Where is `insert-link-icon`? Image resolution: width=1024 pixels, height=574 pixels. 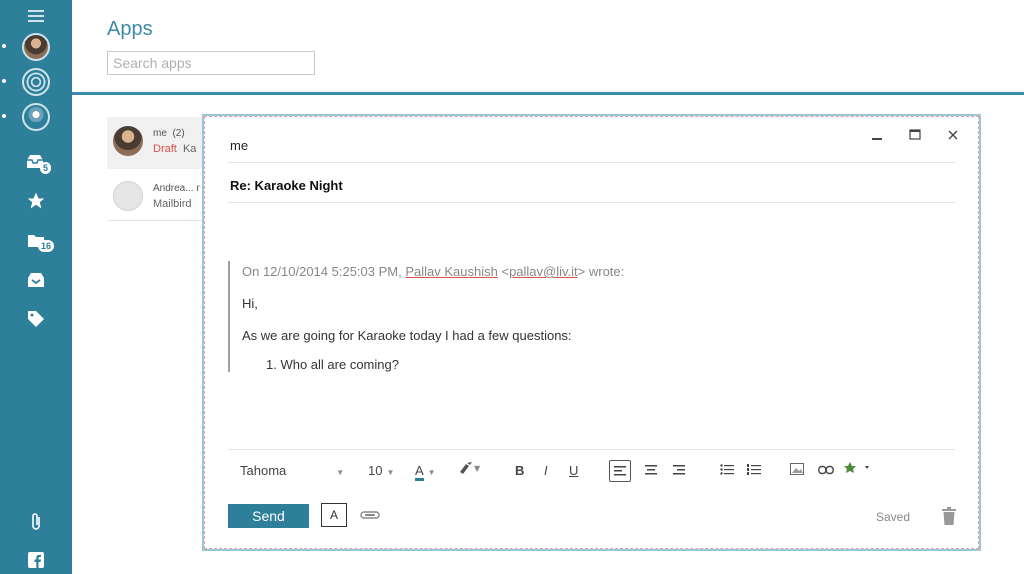 insert-link-icon is located at coordinates (826, 470).